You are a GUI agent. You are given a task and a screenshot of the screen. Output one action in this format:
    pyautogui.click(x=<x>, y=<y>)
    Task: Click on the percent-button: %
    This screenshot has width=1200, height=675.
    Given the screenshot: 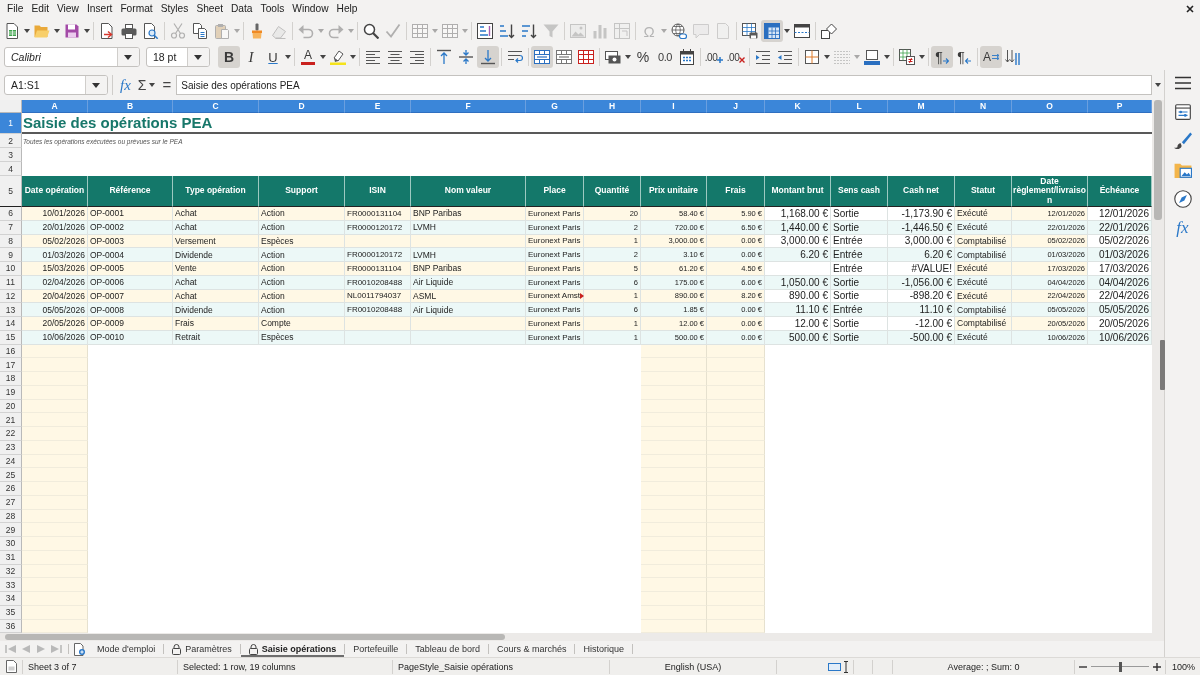 What is the action you would take?
    pyautogui.click(x=643, y=57)
    